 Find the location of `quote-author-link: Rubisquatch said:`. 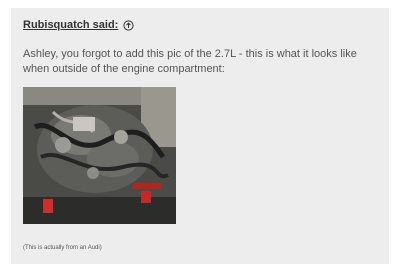

quote-author-link: Rubisquatch said: is located at coordinates (70, 25).